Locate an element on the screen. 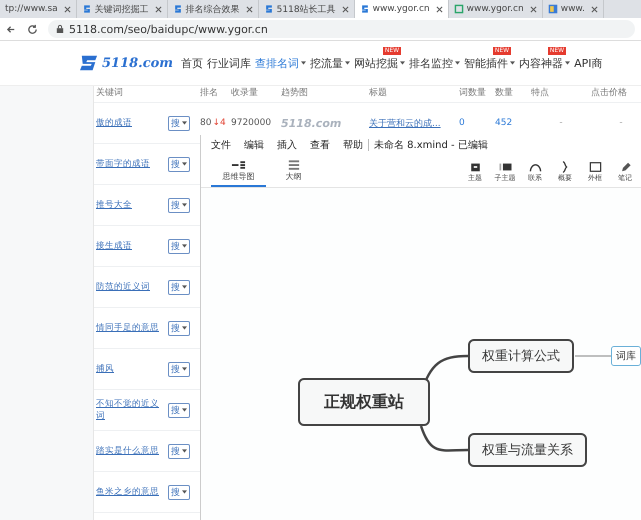 Image resolution: width=641 pixels, height=520 pixels. column-header: 特点 is located at coordinates (540, 92).